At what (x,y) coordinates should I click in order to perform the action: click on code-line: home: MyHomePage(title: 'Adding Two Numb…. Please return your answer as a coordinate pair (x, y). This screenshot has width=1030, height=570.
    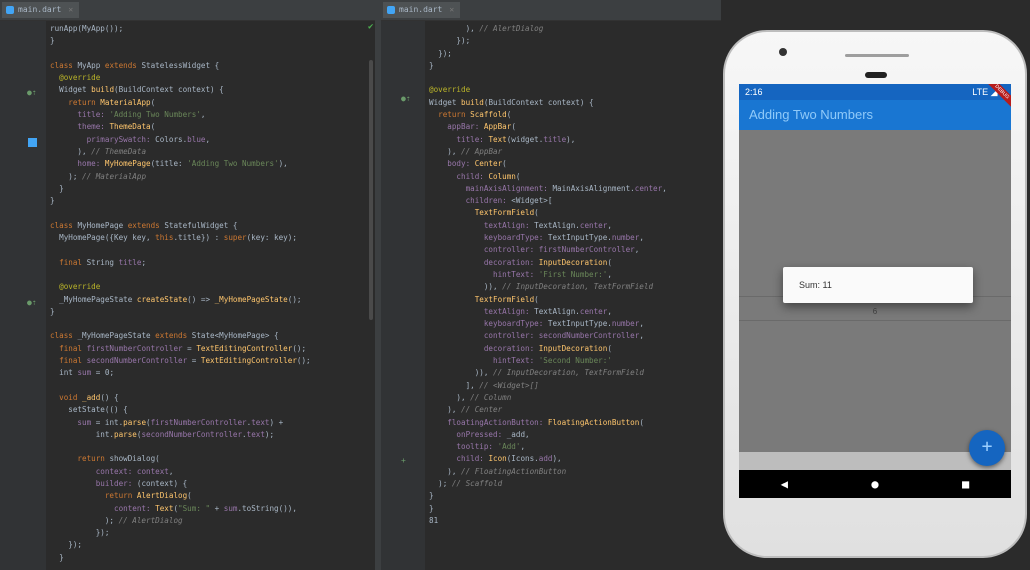
    Looking at the image, I should click on (212, 164).